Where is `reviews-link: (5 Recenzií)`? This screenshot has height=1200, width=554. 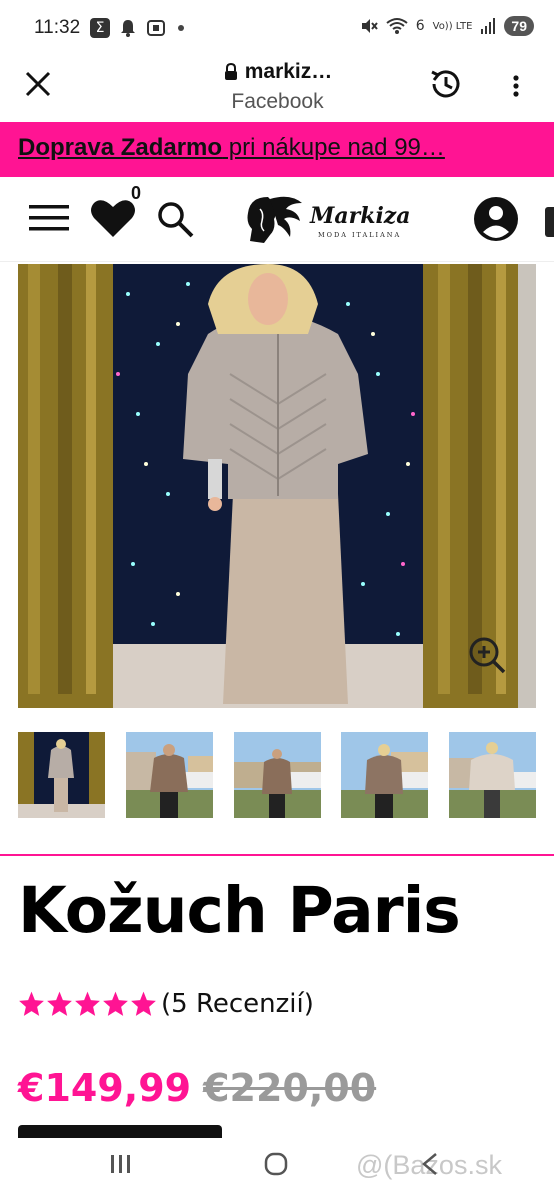
reviews-link: (5 Recenzií) is located at coordinates (237, 1004).